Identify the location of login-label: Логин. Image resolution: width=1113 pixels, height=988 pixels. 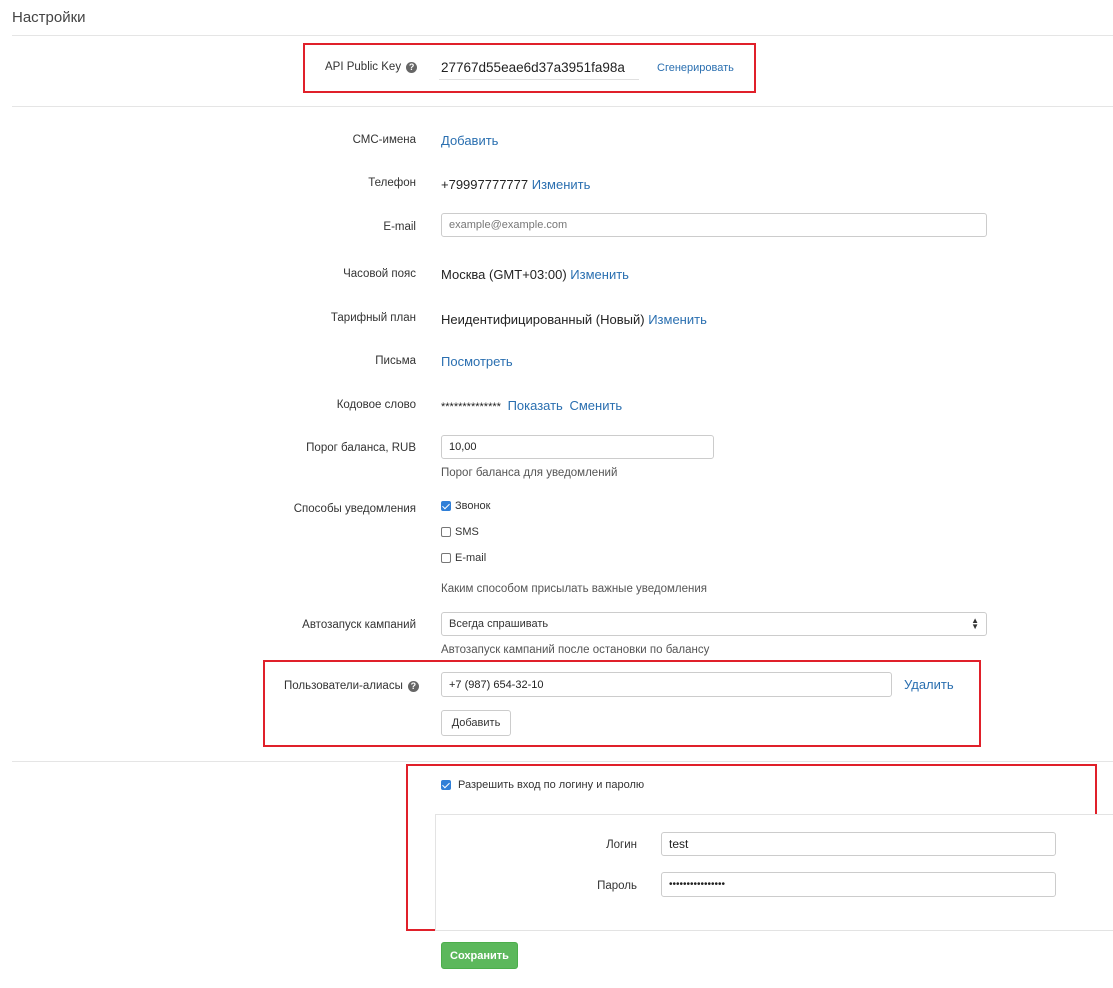
(621, 845).